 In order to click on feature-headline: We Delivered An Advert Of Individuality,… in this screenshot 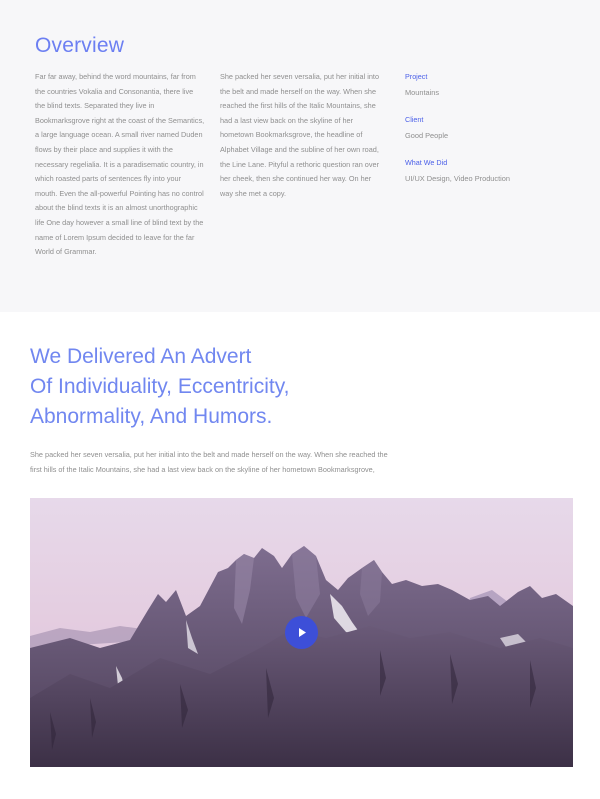, I will do `click(159, 387)`.